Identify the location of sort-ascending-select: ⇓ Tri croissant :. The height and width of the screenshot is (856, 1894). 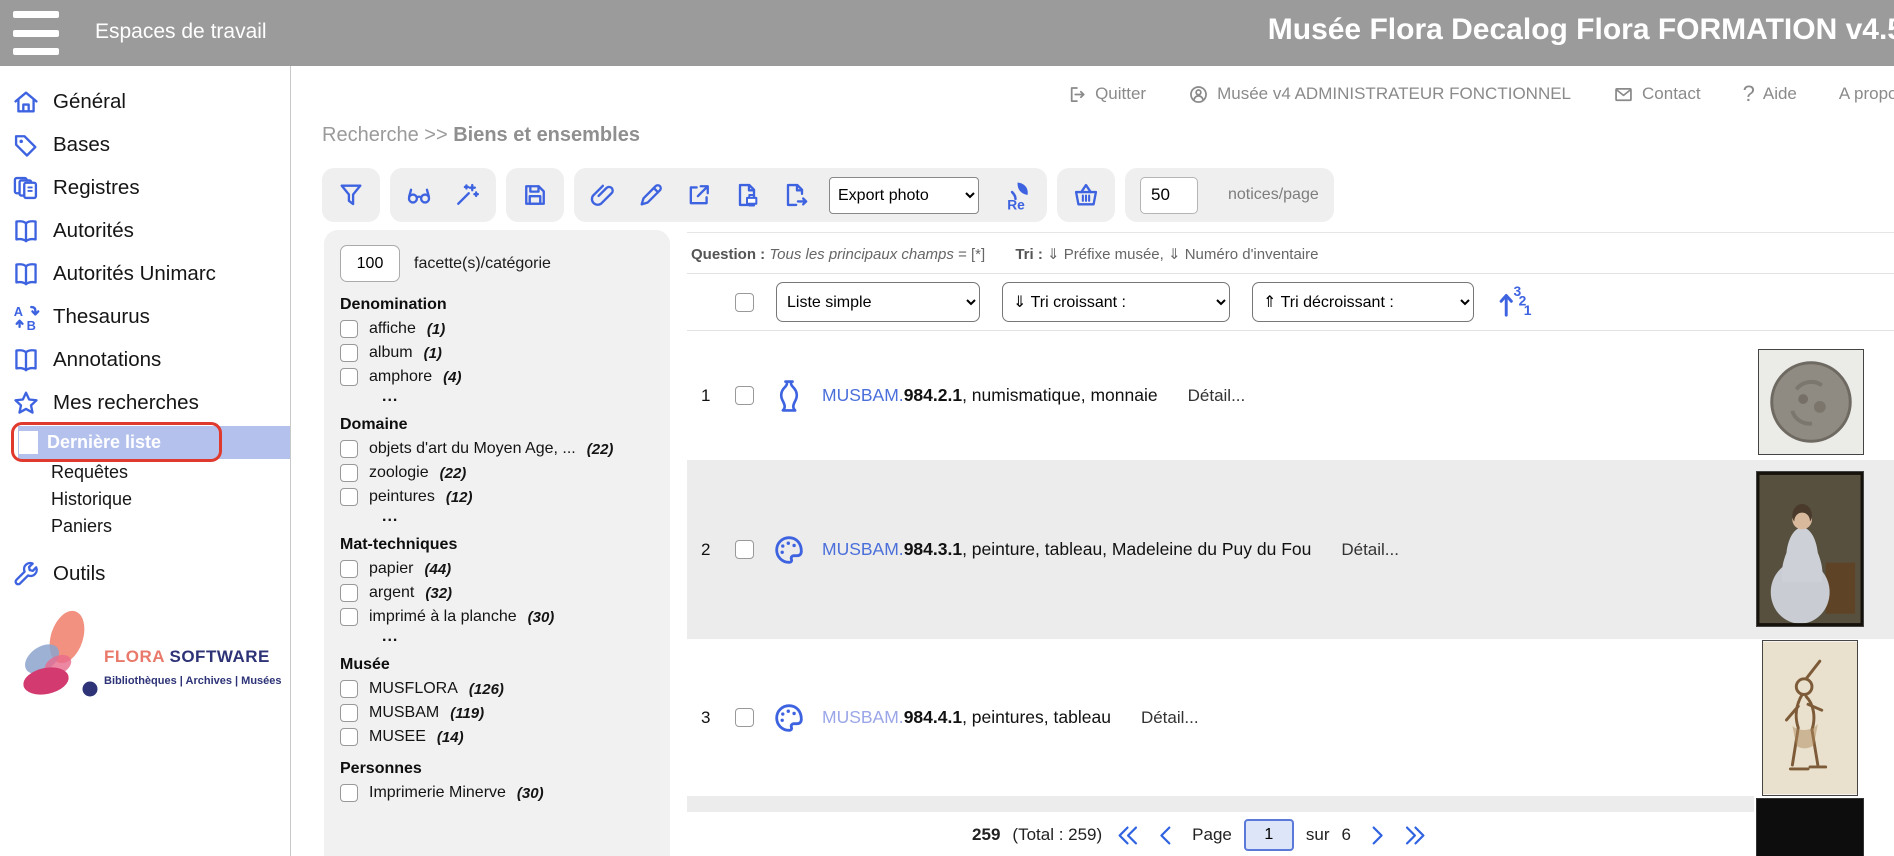
(1116, 302).